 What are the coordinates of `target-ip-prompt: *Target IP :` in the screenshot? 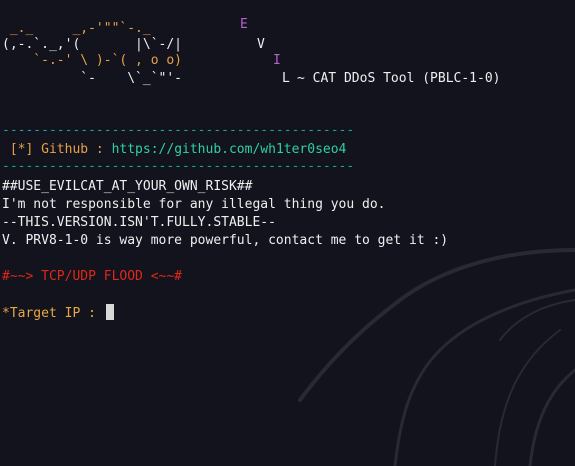 It's located at (58, 313).